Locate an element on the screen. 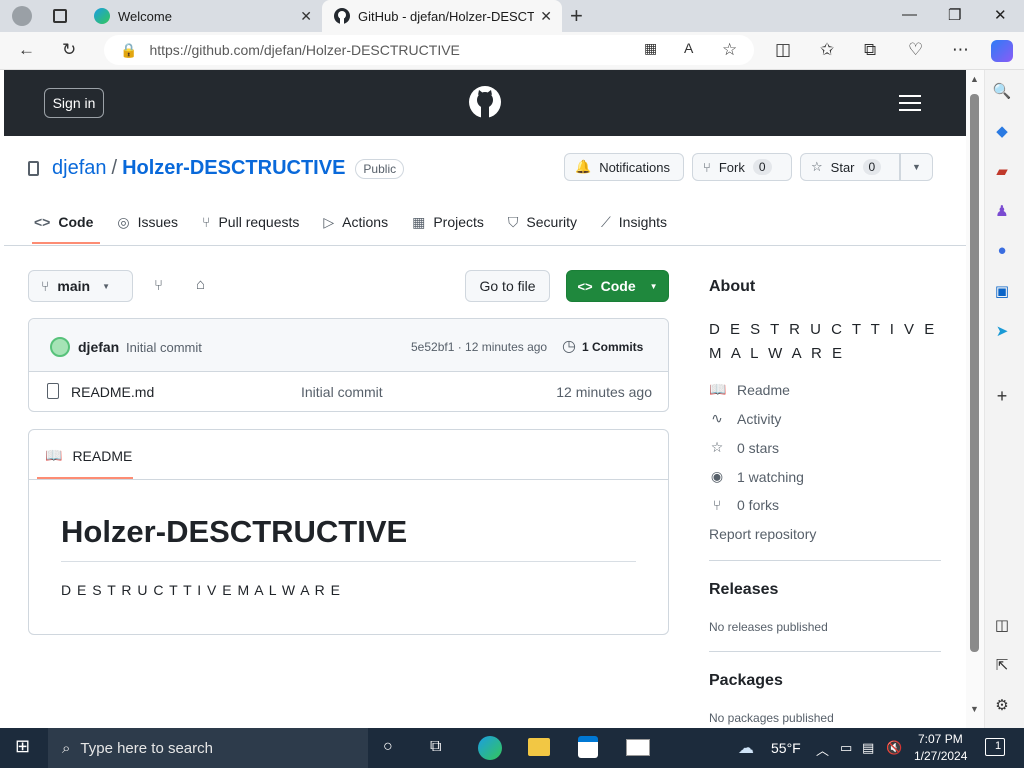 The width and height of the screenshot is (1024, 768). shopping-icon: ◆ is located at coordinates (1002, 132).